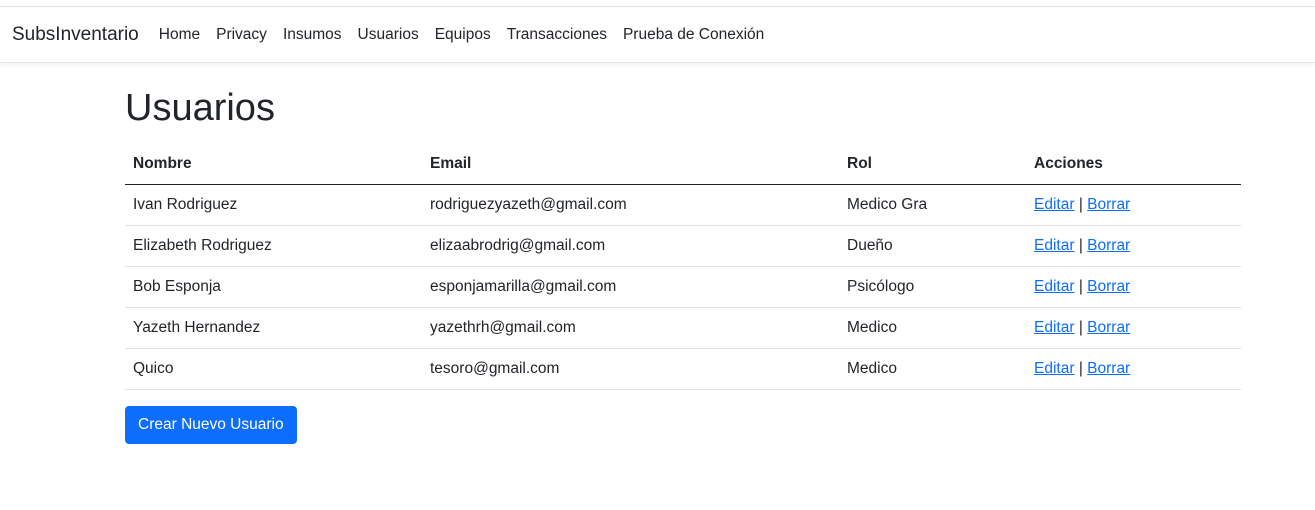 This screenshot has width=1315, height=510. I want to click on header-email: Email, so click(630, 164).